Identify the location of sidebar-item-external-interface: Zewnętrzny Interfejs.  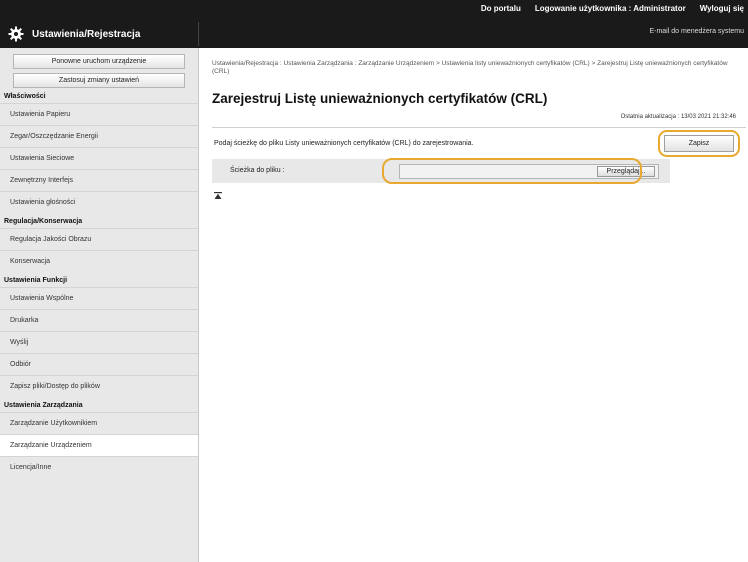
(99, 180).